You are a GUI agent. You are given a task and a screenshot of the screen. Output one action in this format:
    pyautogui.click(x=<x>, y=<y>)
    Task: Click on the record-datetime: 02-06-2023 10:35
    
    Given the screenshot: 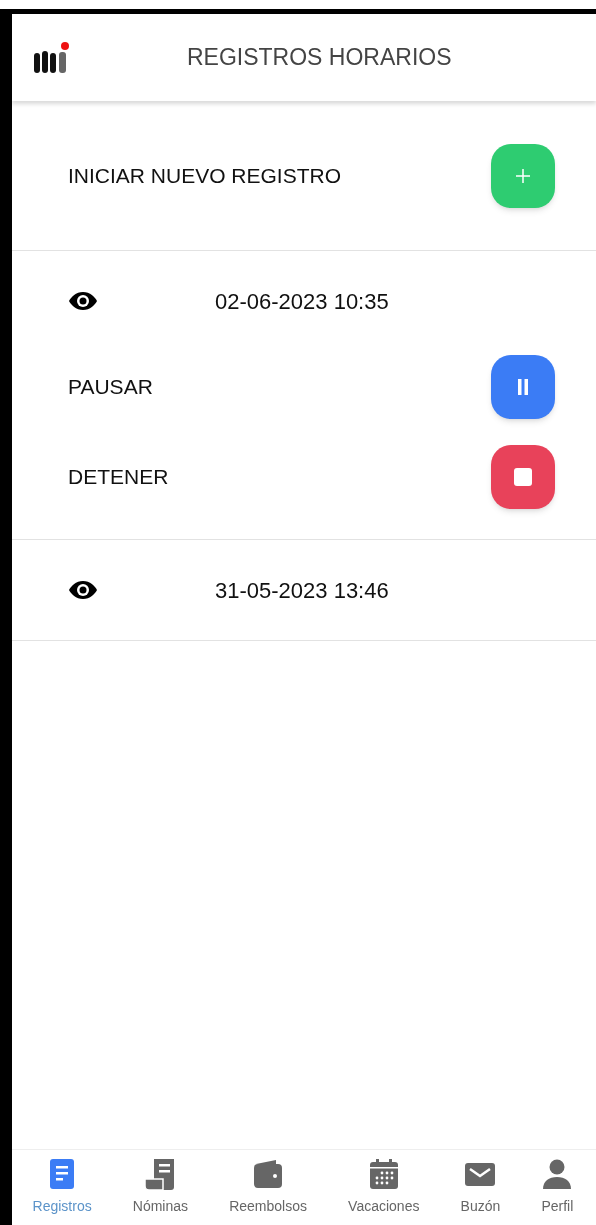 What is the action you would take?
    pyautogui.click(x=302, y=301)
    